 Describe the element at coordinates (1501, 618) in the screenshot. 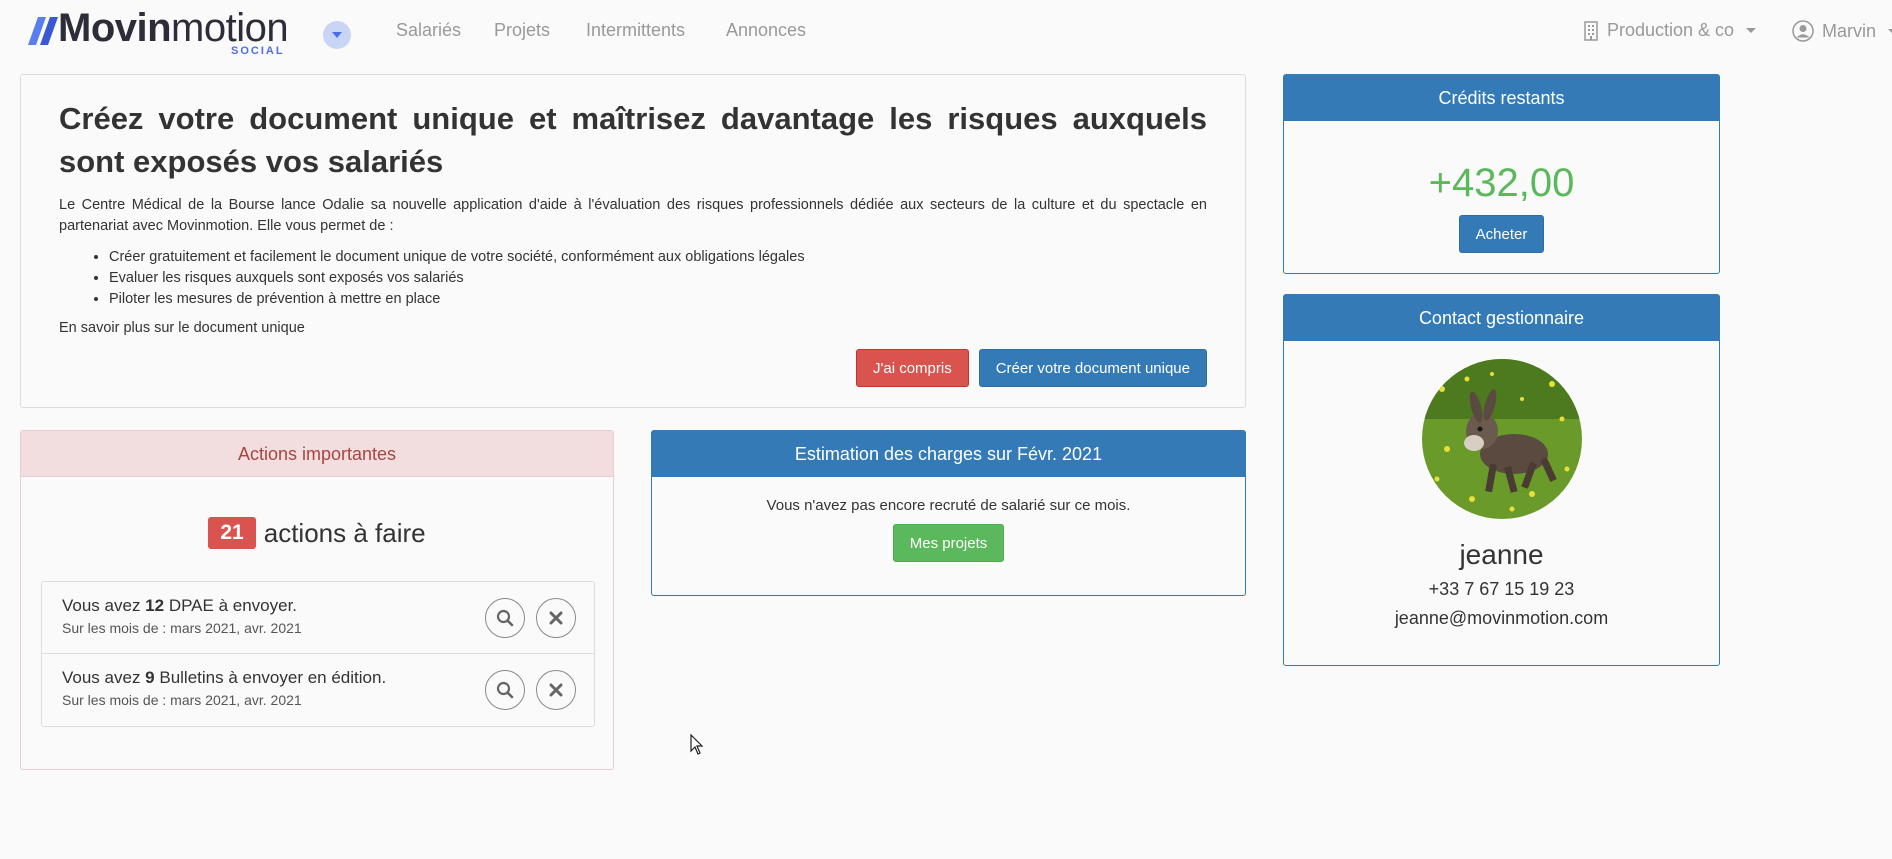

I see `contact-email: jeanne@movinmotion.com` at that location.